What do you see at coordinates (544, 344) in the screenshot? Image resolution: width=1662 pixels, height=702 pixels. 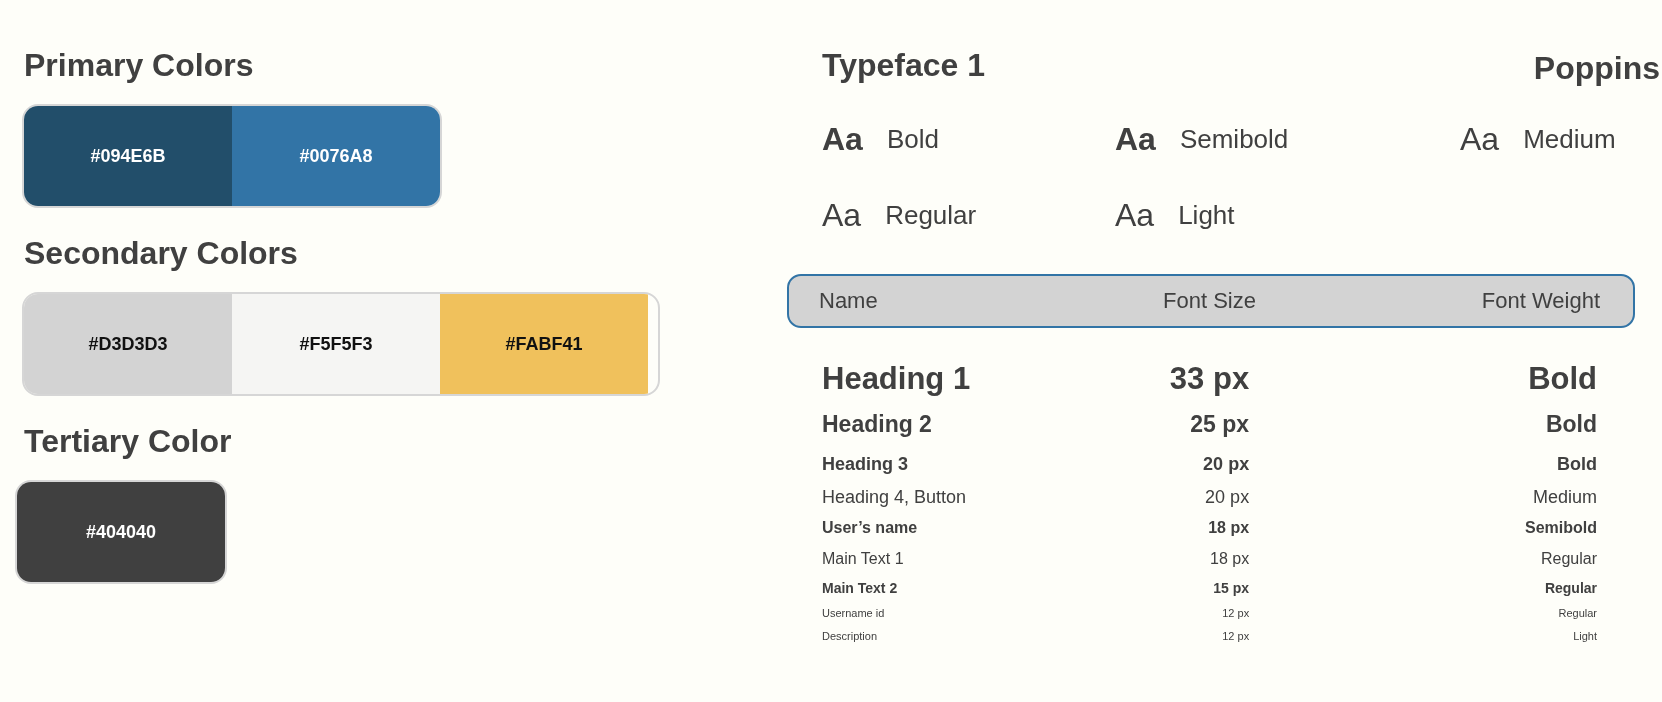 I see `color-swatch: #FABF41` at bounding box center [544, 344].